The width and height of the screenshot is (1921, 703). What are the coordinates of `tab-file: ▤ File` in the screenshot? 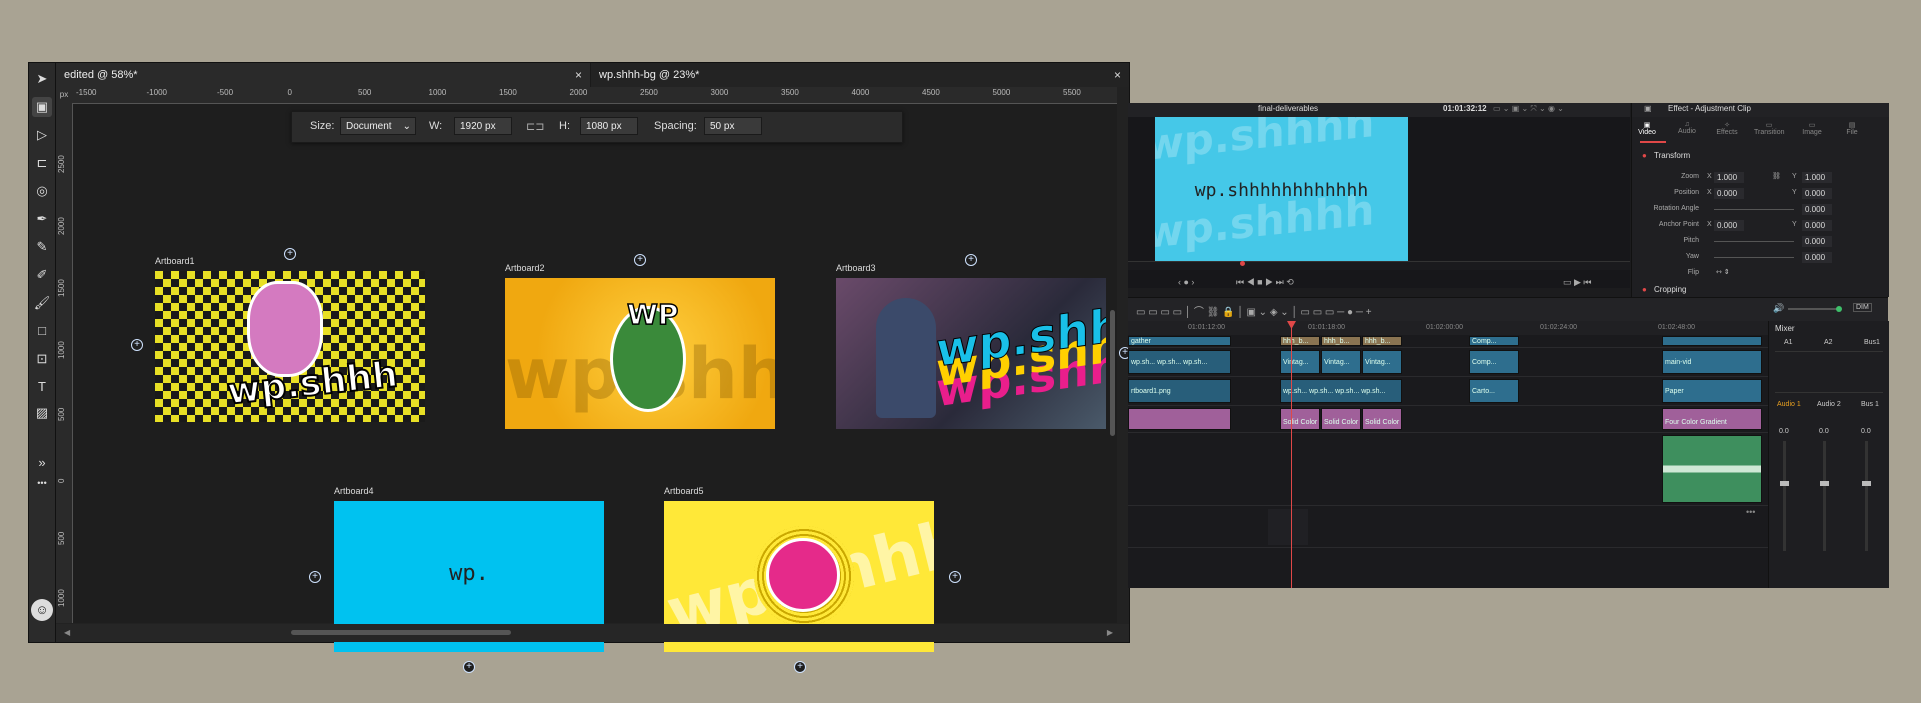 It's located at (1852, 128).